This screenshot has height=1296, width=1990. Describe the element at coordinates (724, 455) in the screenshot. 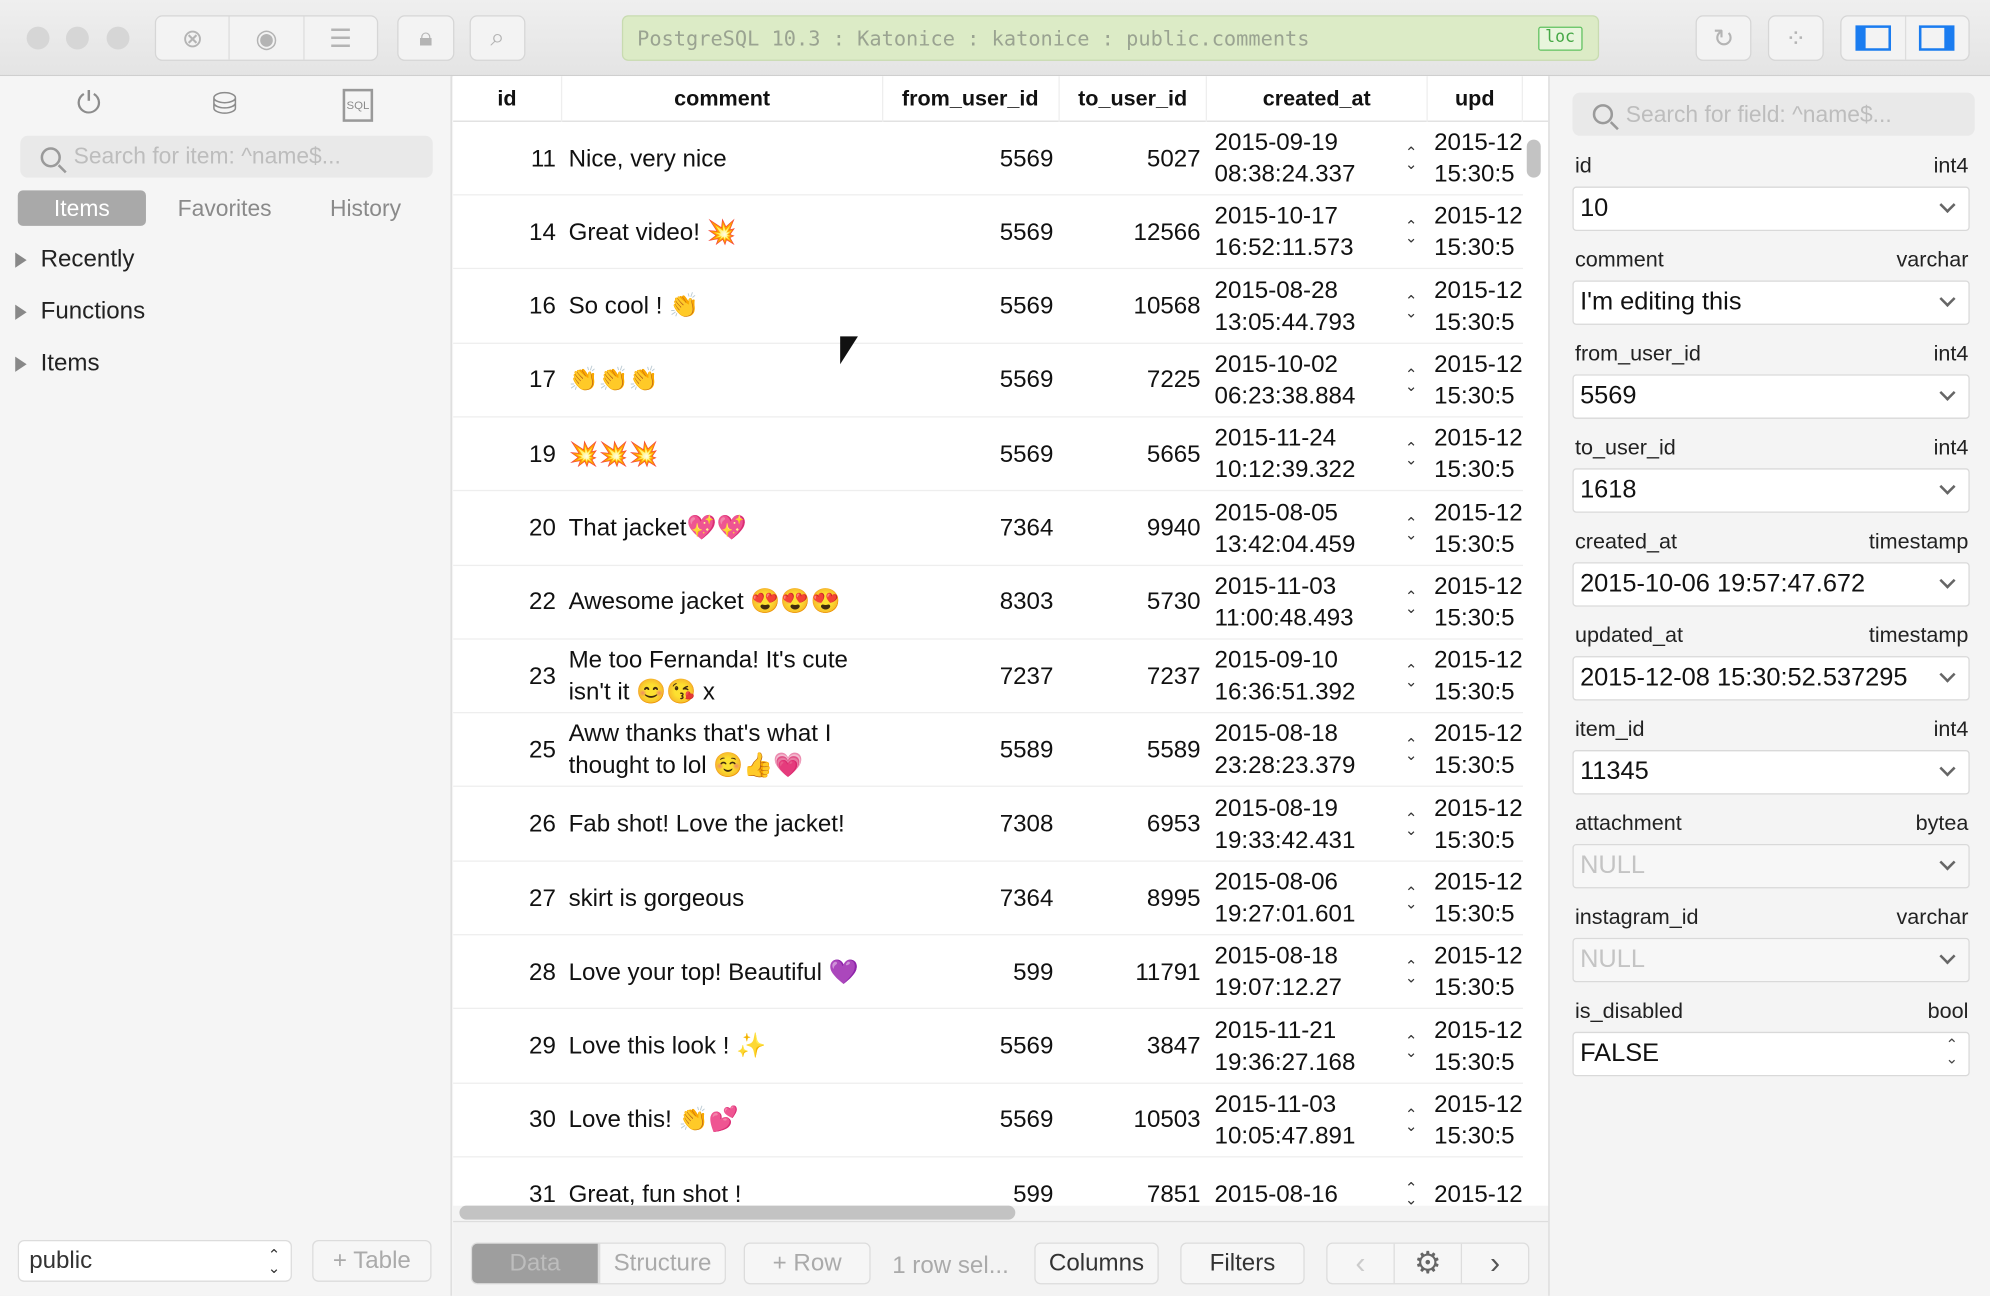

I see `cell-comment: 💥💥💥` at that location.